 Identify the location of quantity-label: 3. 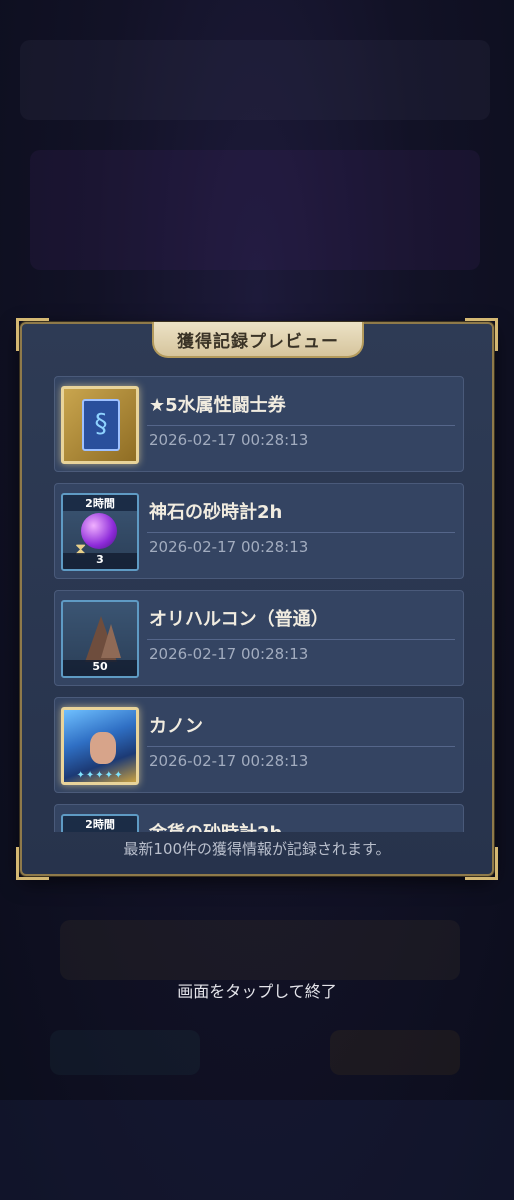
(100, 561).